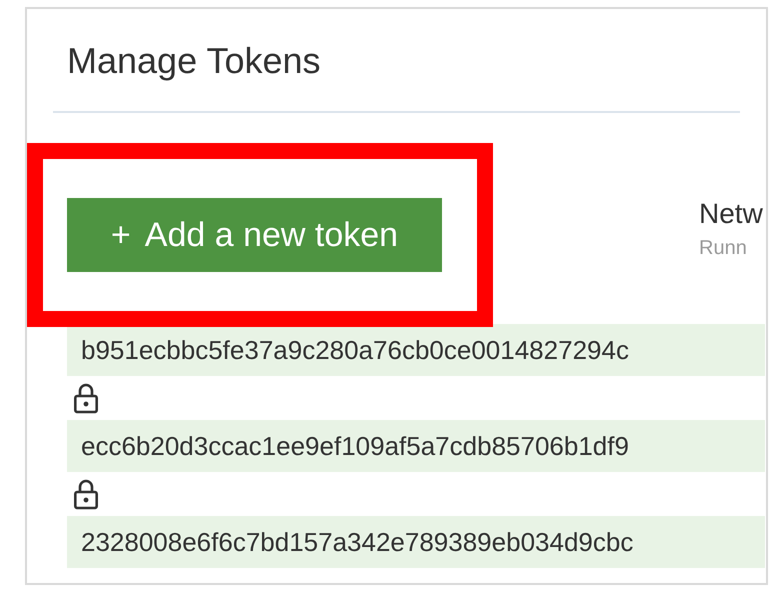  What do you see at coordinates (254, 235) in the screenshot?
I see `add-token-button: + Add a new token` at bounding box center [254, 235].